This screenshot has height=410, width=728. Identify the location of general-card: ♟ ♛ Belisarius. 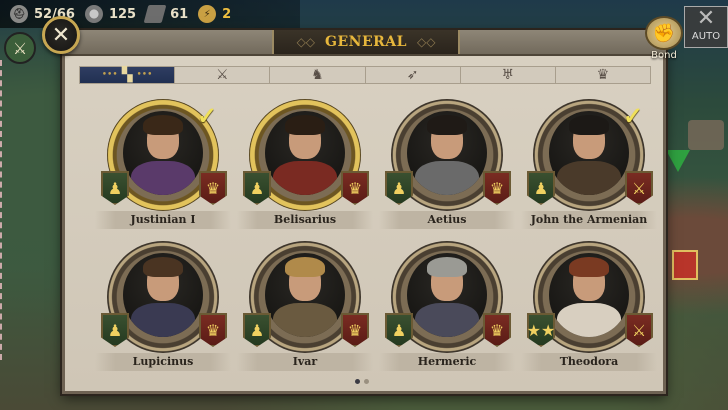
(305, 169).